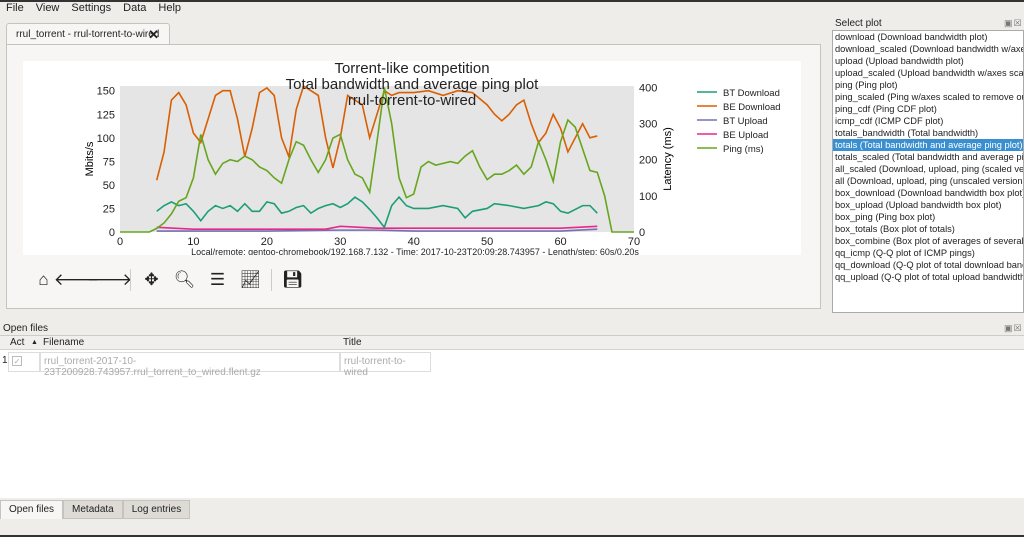 This screenshot has width=1024, height=537. What do you see at coordinates (668, 159) in the screenshot?
I see `y2-axis-label: Latency (ms)` at bounding box center [668, 159].